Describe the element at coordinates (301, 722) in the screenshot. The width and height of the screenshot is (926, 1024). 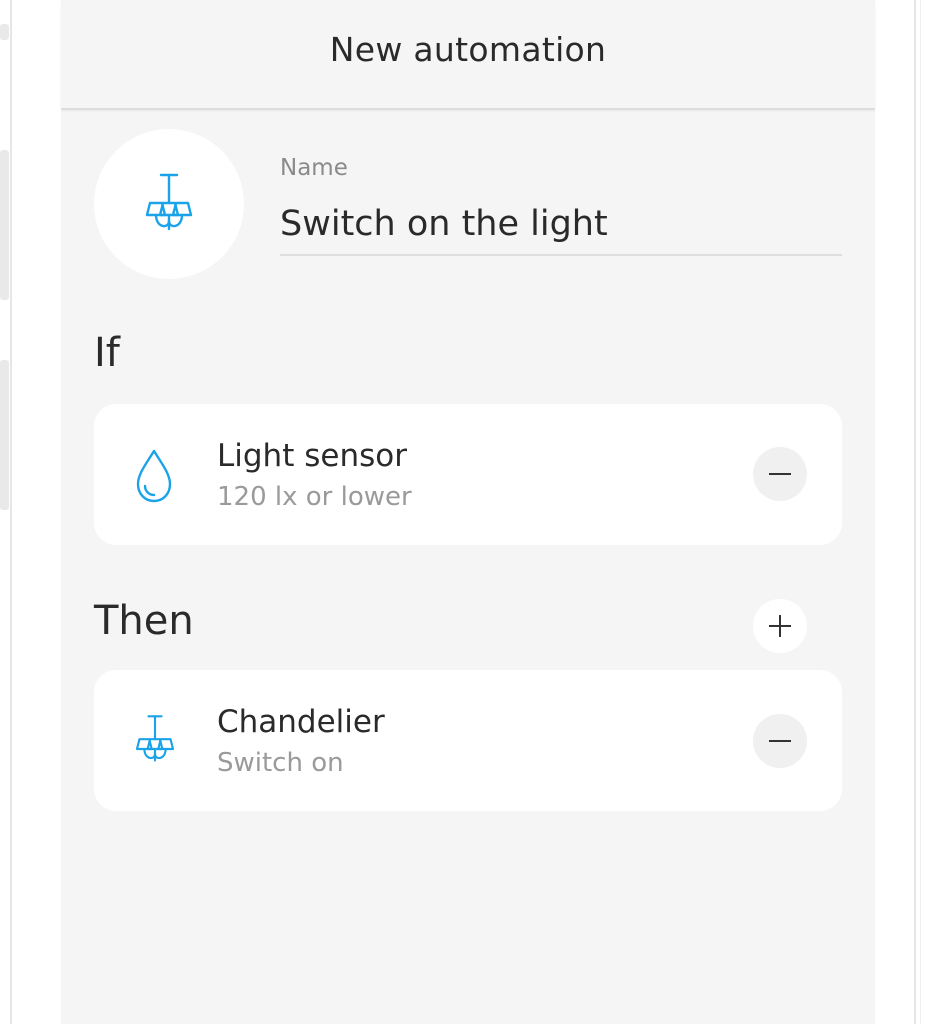
I see `action-title: Chandelier` at that location.